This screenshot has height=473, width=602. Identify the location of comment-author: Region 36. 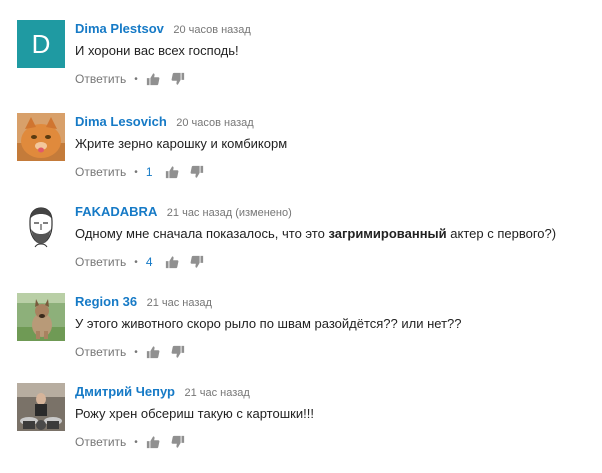
(106, 301).